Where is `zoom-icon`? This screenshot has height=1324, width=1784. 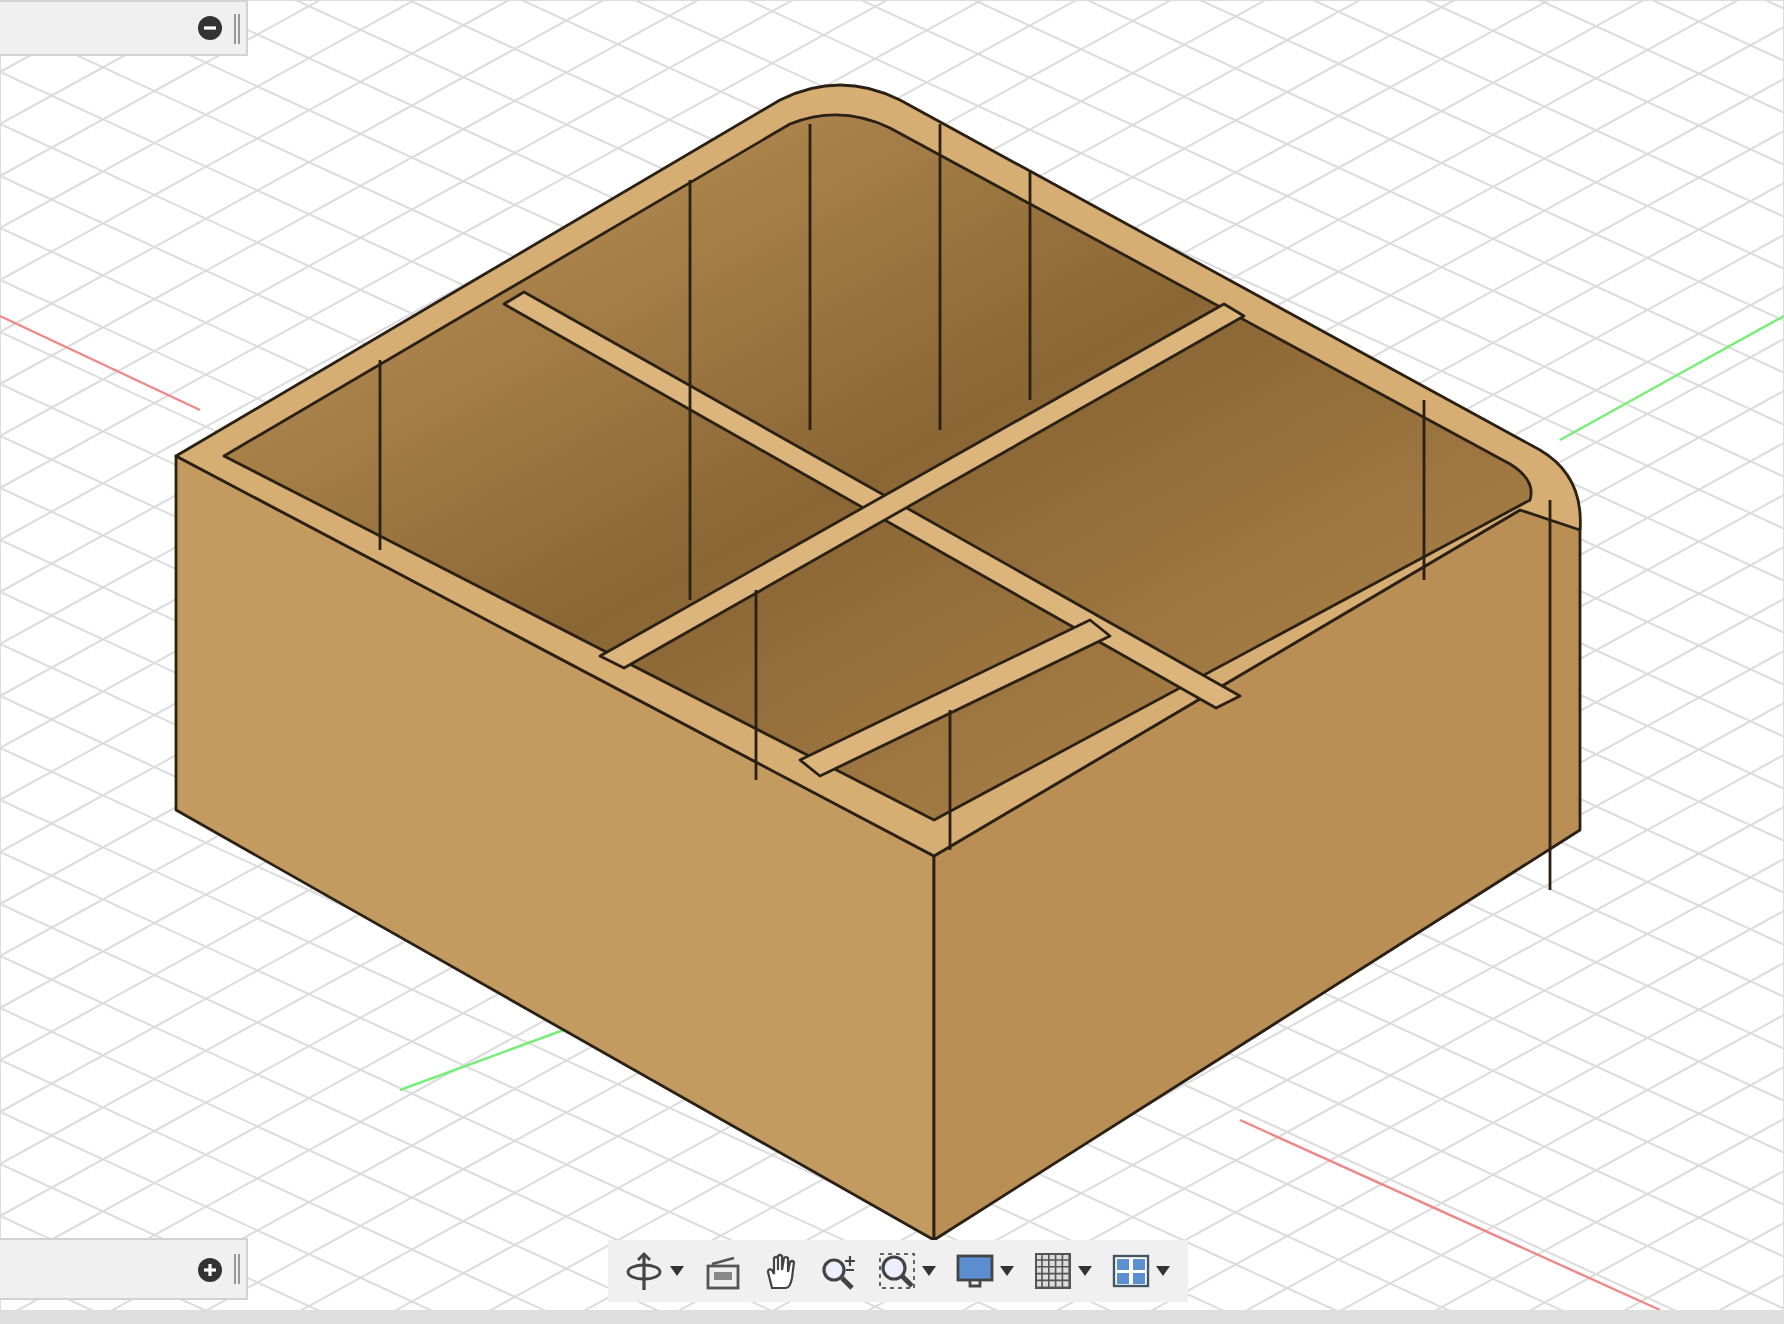
zoom-icon is located at coordinates (839, 1271).